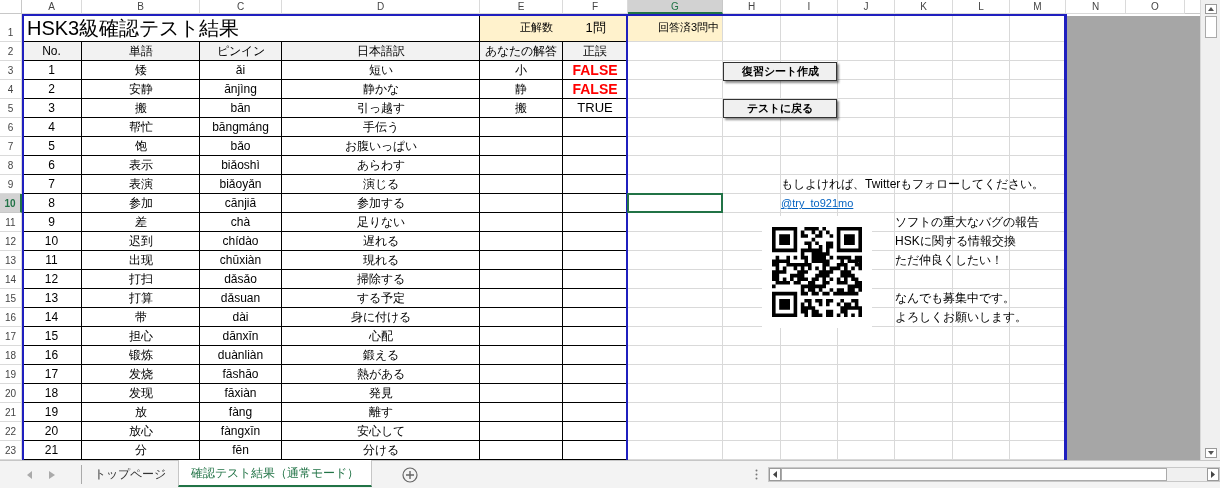 This screenshot has width=1220, height=488. I want to click on scroll-up-icon, so click(1210, 9).